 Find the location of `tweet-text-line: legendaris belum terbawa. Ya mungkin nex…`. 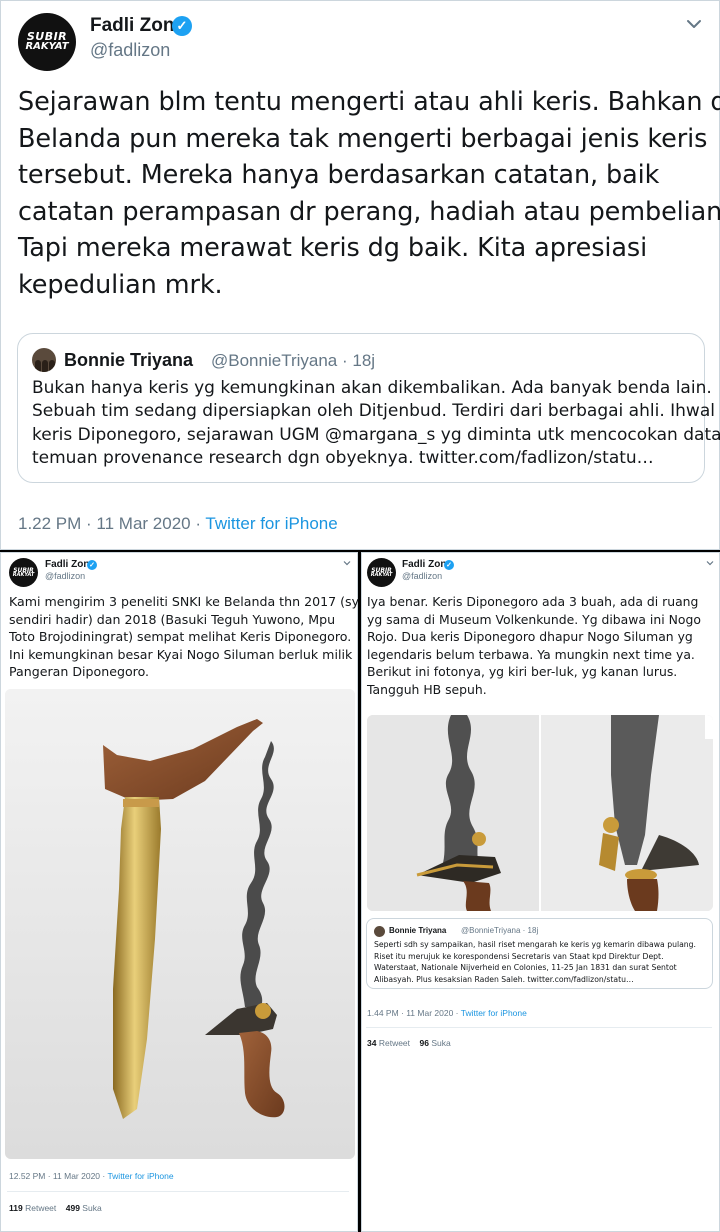

tweet-text-line: legendaris belum terbawa. Ya mungkin nex… is located at coordinates (531, 654).